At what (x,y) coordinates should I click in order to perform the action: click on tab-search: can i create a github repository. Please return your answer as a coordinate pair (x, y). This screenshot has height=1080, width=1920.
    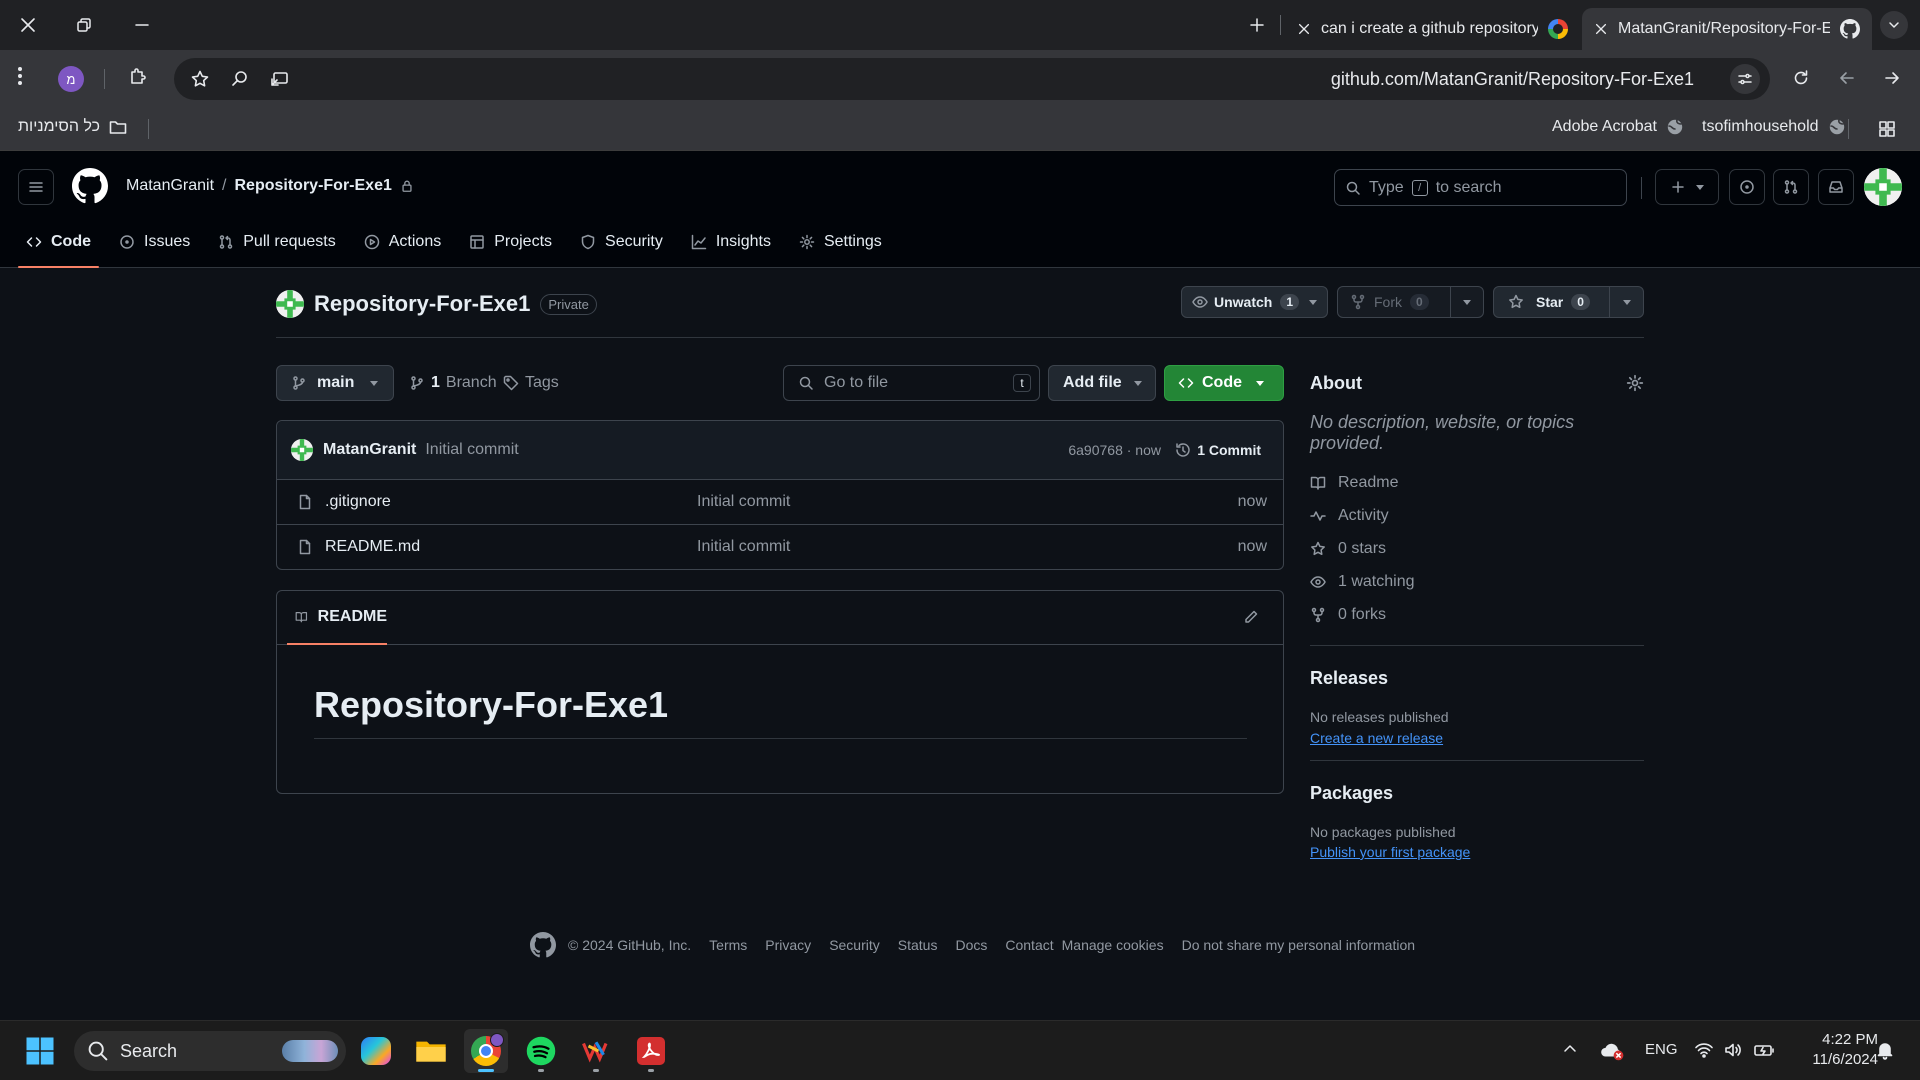
    Looking at the image, I should click on (1432, 29).